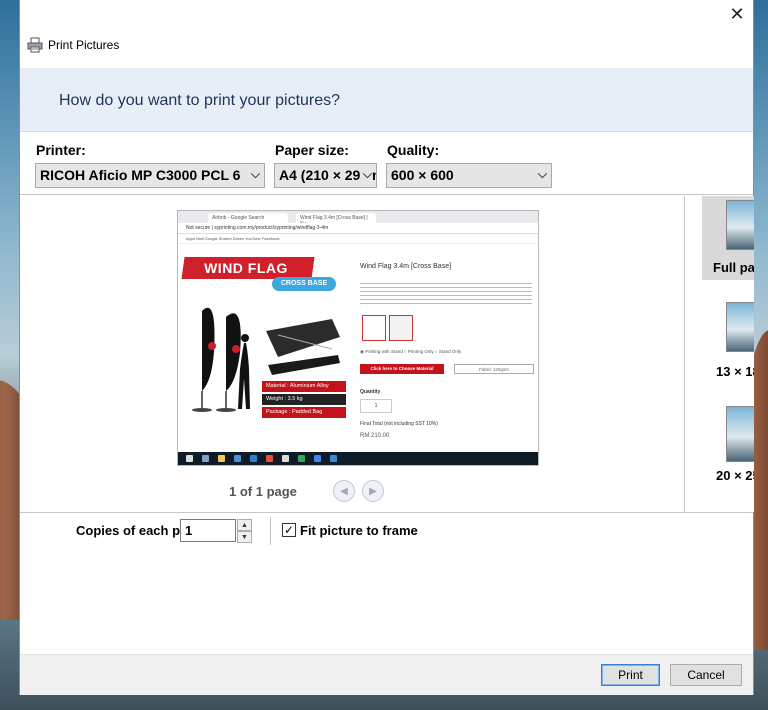  I want to click on quality-select: 600 × 600 ⌵, so click(469, 175).